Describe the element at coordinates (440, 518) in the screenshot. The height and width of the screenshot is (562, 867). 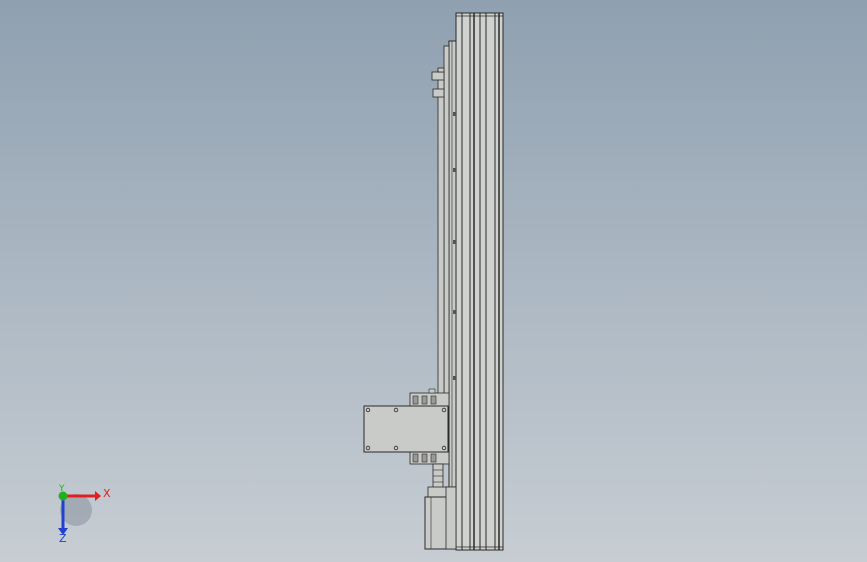
I see `motor` at that location.